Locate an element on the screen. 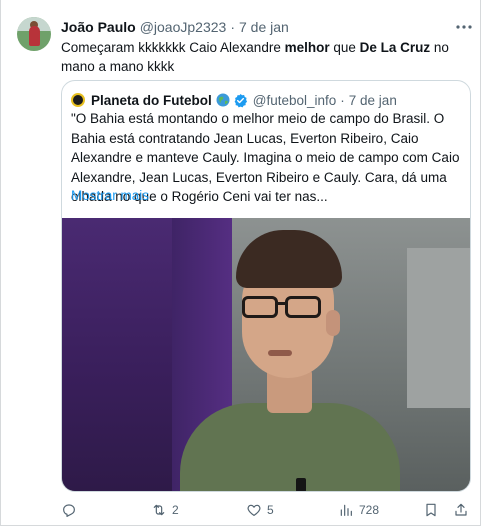 The width and height of the screenshot is (481, 526). bookmark-button is located at coordinates (431, 510).